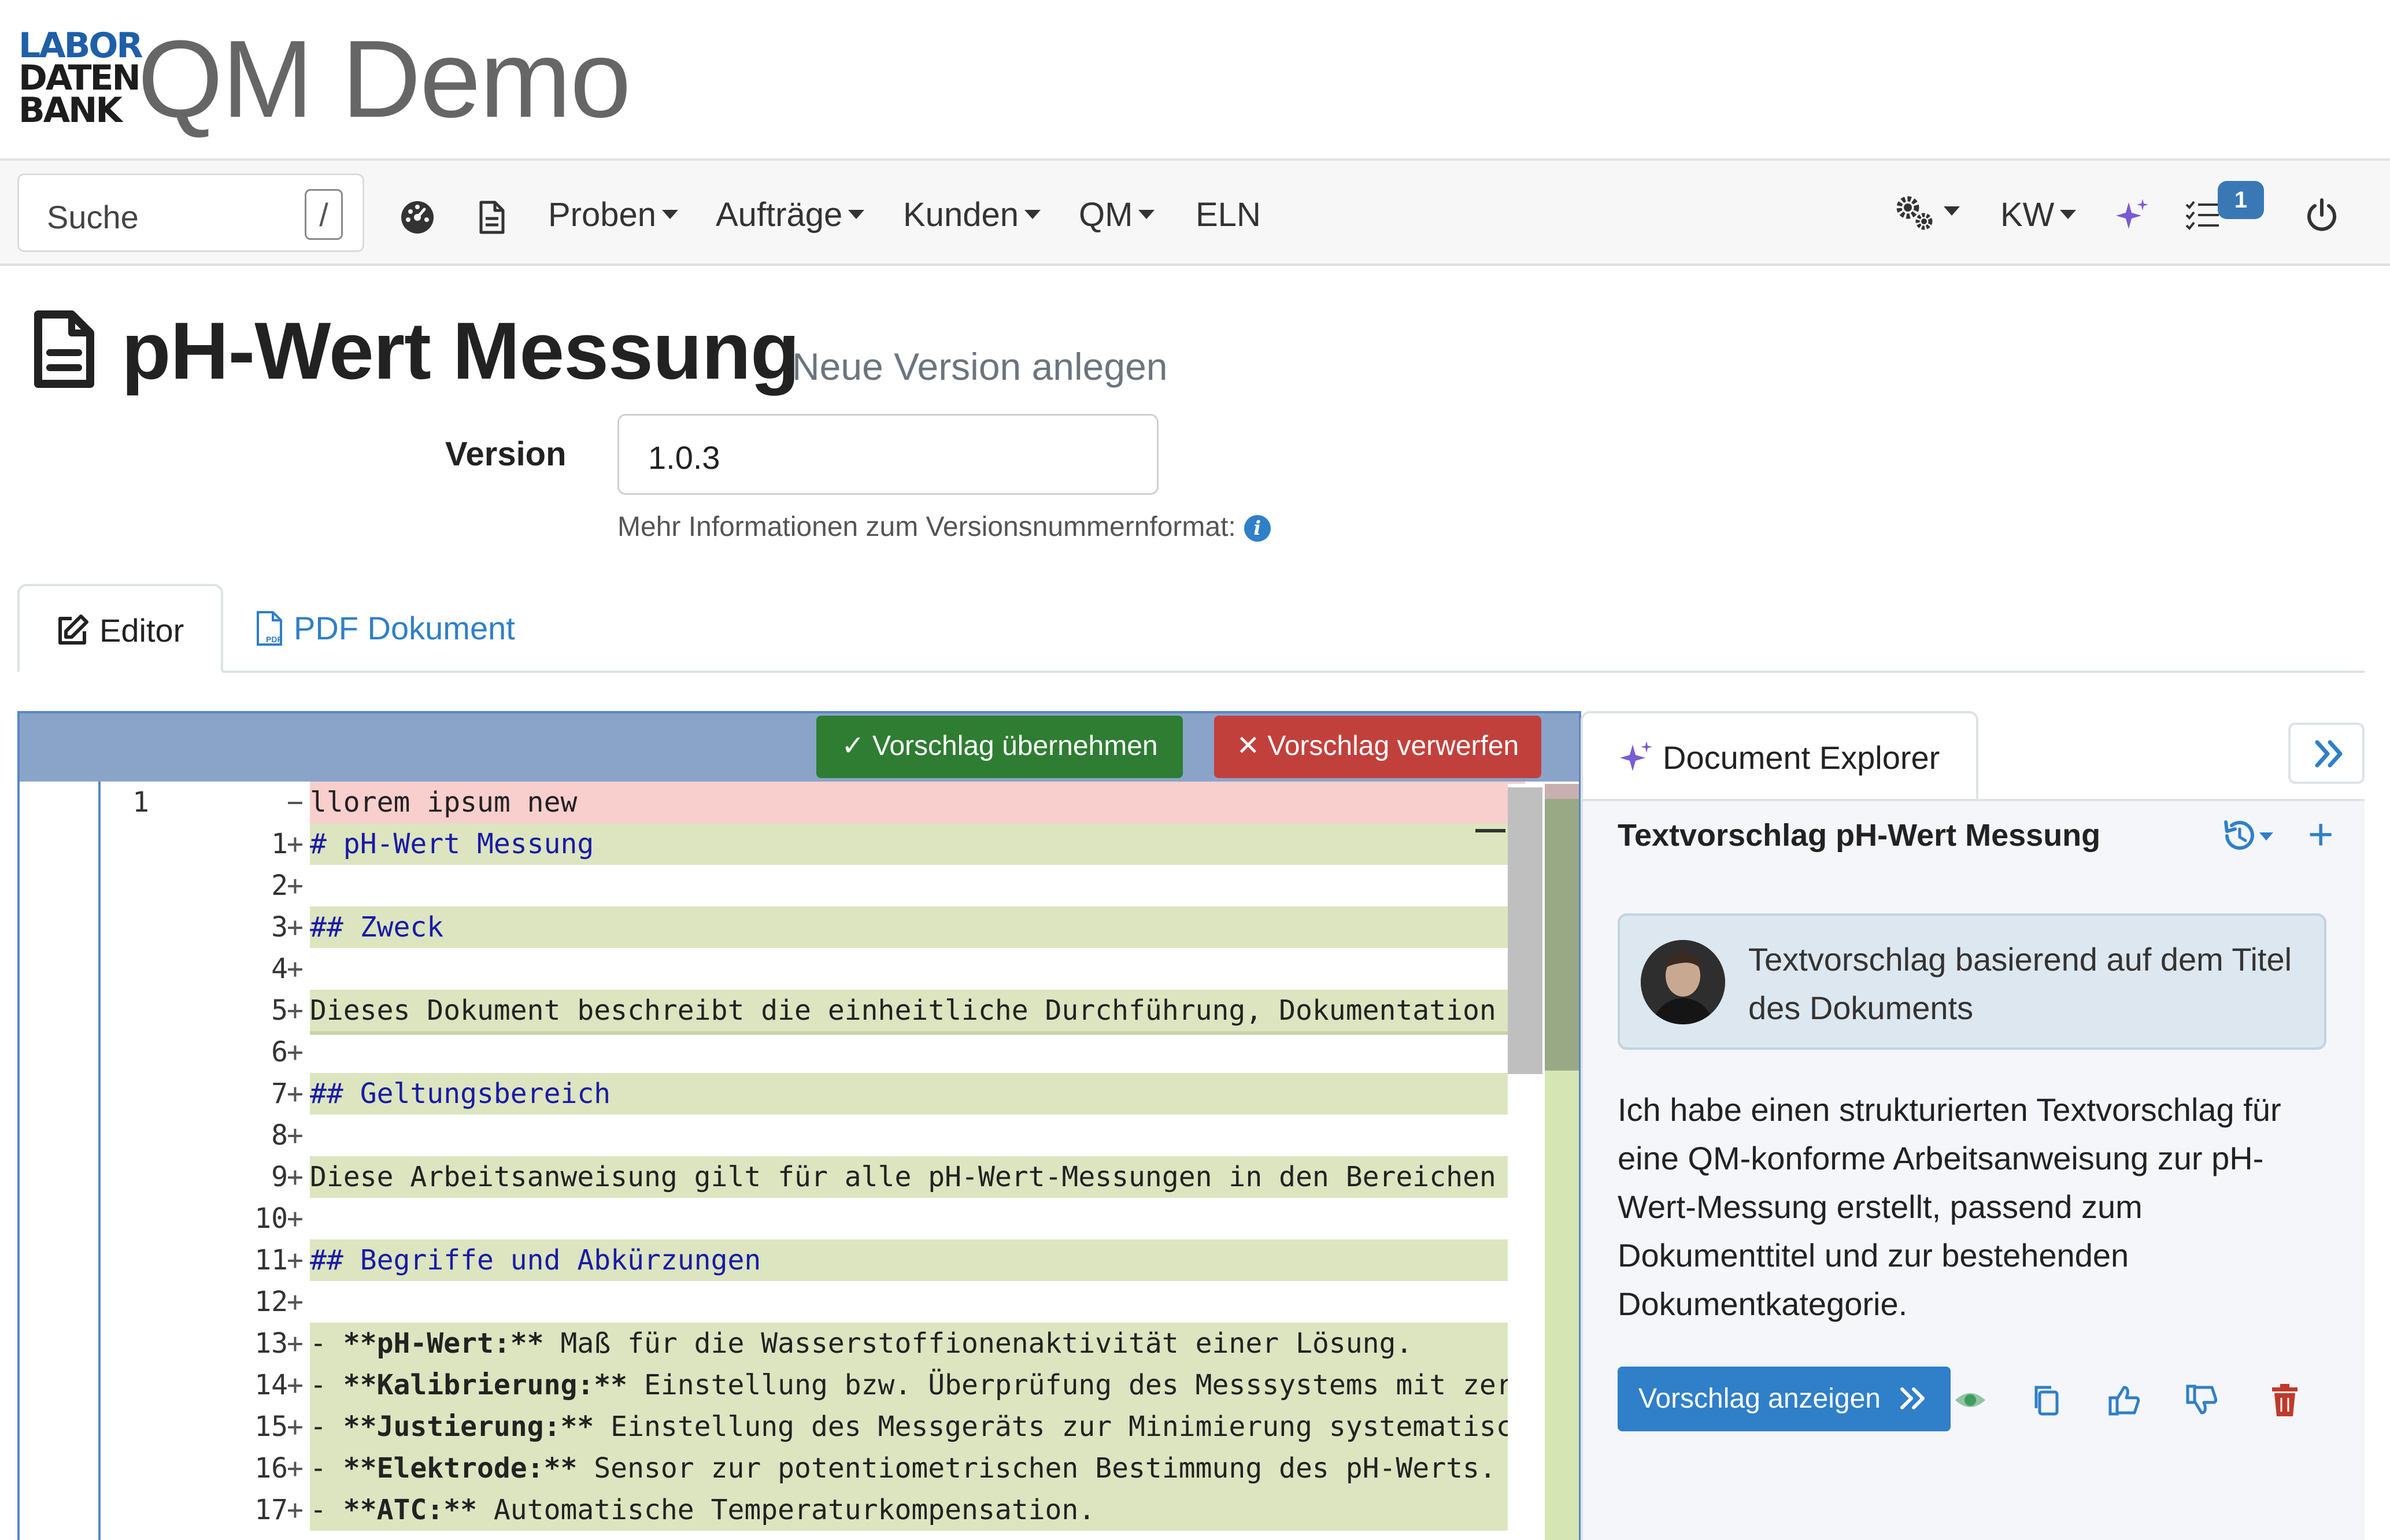 The image size is (2390, 1540). I want to click on nav-proben: Proben, so click(613, 214).